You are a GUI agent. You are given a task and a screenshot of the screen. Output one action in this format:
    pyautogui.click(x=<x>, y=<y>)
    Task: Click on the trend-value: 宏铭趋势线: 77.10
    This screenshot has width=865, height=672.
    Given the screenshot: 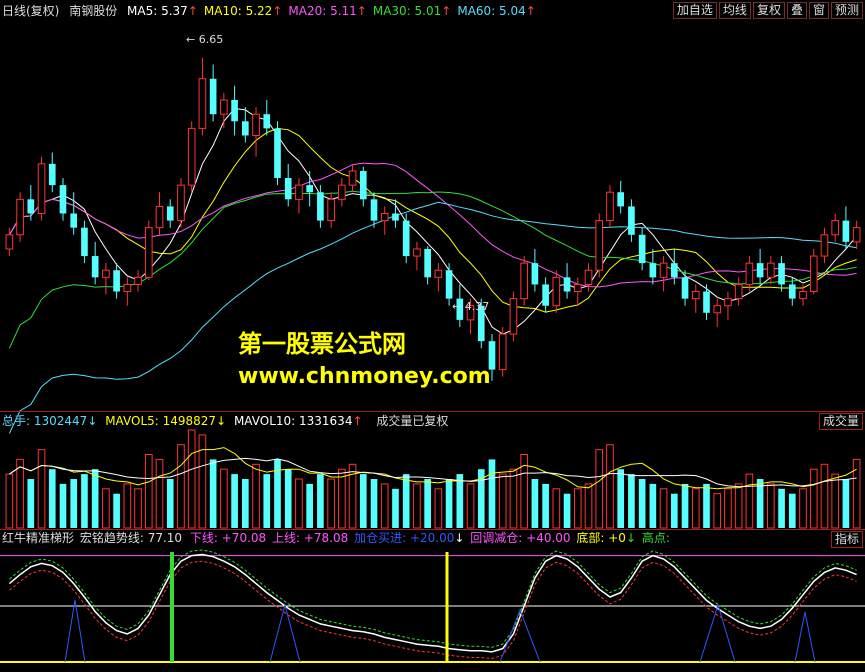 What is the action you would take?
    pyautogui.click(x=131, y=538)
    